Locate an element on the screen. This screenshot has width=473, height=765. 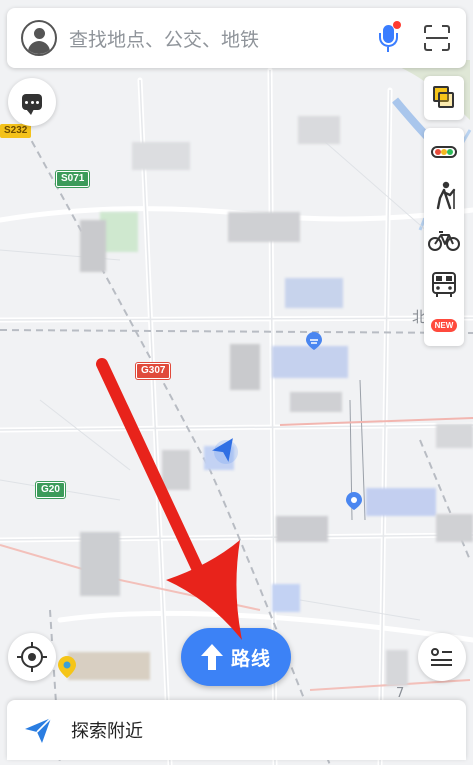
new-feature-button: NEW is located at coordinates (444, 326).